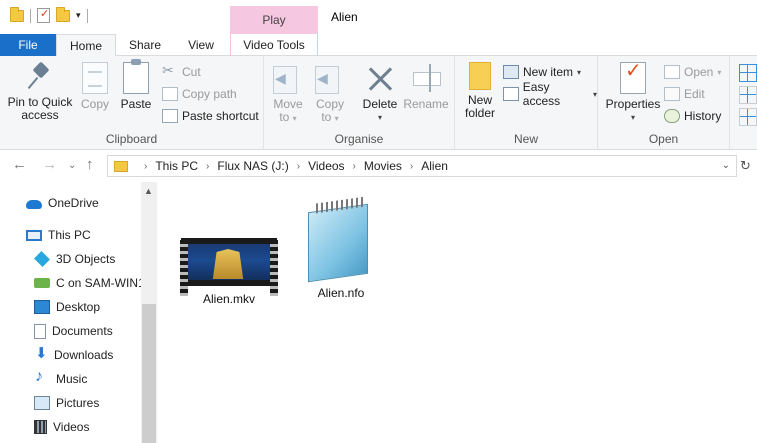 The width and height of the screenshot is (757, 443). I want to click on nav-item-documents: Documents, so click(73, 331).